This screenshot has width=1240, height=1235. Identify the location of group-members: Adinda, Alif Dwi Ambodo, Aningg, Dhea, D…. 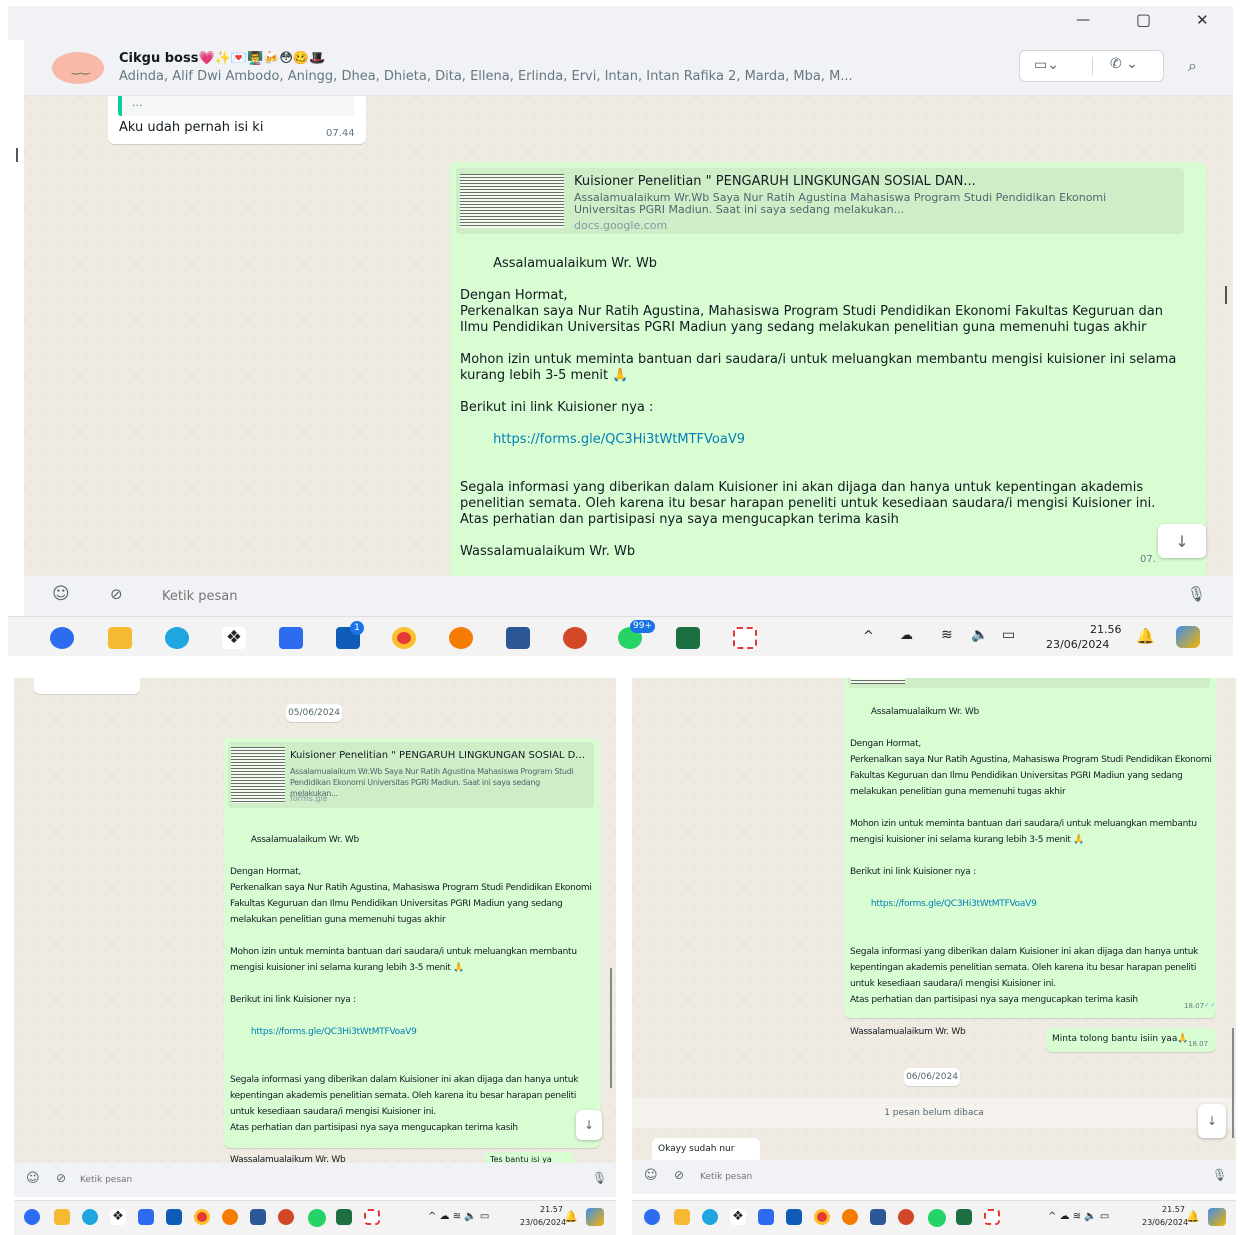
(564, 76).